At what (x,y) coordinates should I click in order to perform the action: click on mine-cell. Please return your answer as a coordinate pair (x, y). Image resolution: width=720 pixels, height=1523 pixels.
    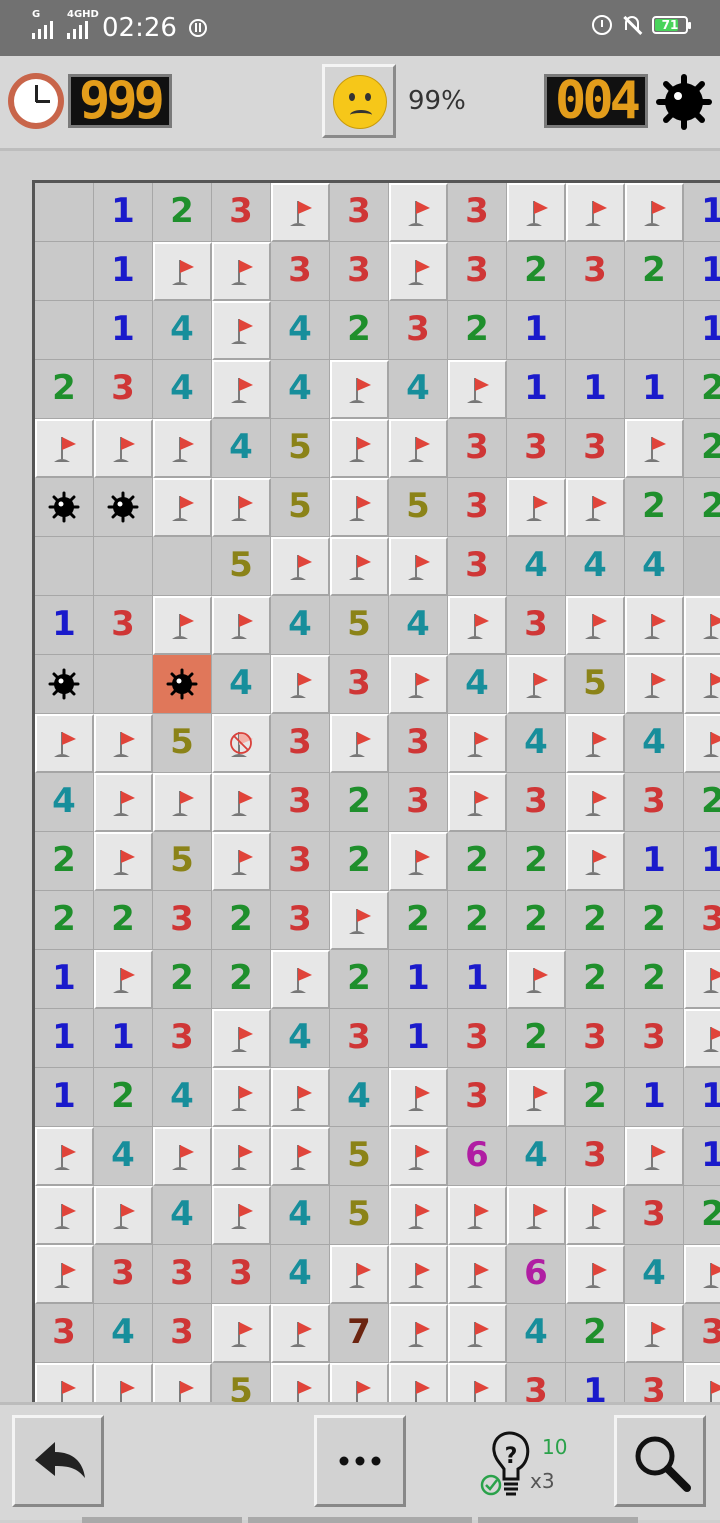
    Looking at the image, I should click on (123, 507).